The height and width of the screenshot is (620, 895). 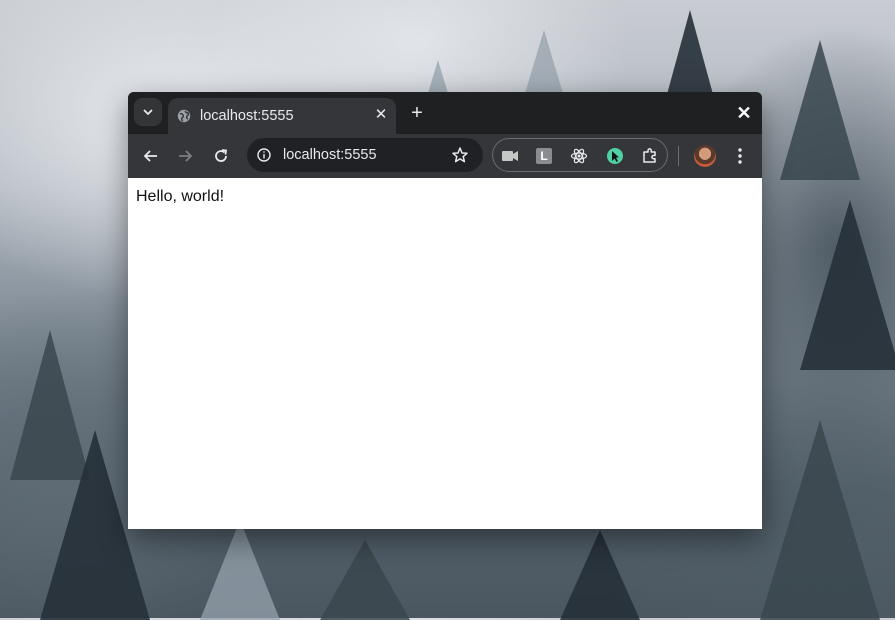 I want to click on address-bar: localhost:5555, so click(x=365, y=155).